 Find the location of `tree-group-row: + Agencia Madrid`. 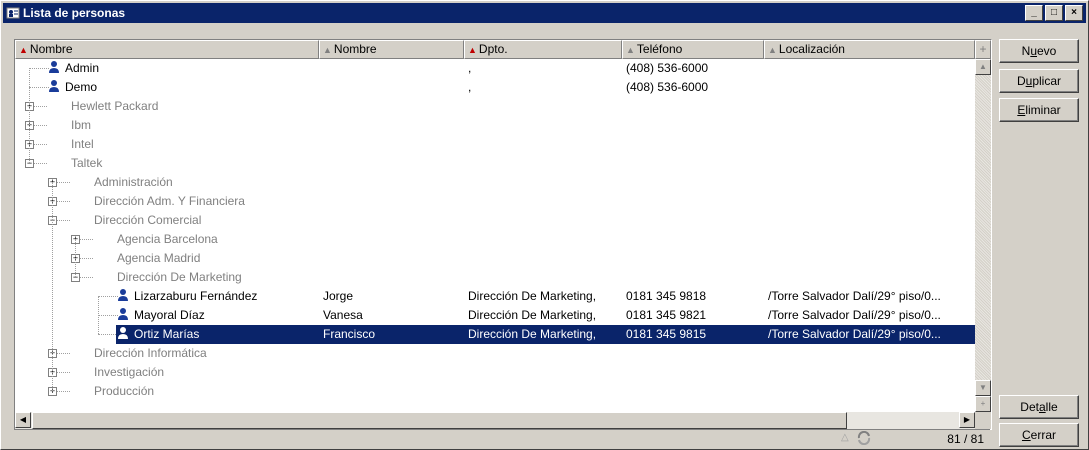

tree-group-row: + Agencia Madrid is located at coordinates (495, 258).